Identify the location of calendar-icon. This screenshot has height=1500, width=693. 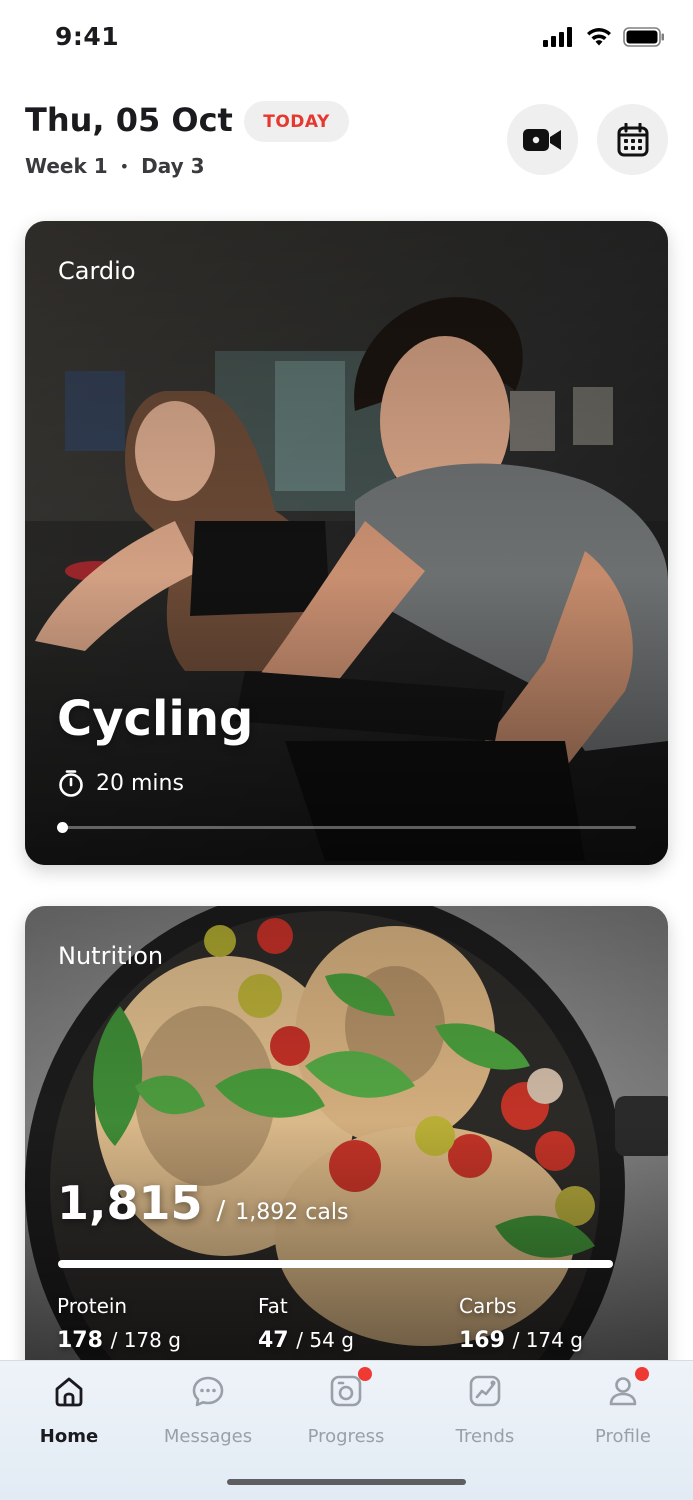
(632, 139).